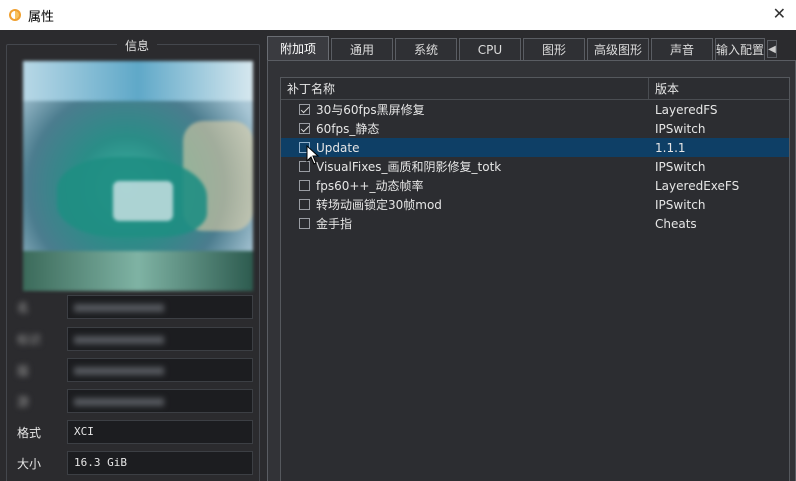 Image resolution: width=796 pixels, height=481 pixels. Describe the element at coordinates (522, 48) in the screenshot. I see `settings-tab-bar: 附加项 通用 系统 CPU 图形 高级图形 声音 输入配置 ◀` at that location.